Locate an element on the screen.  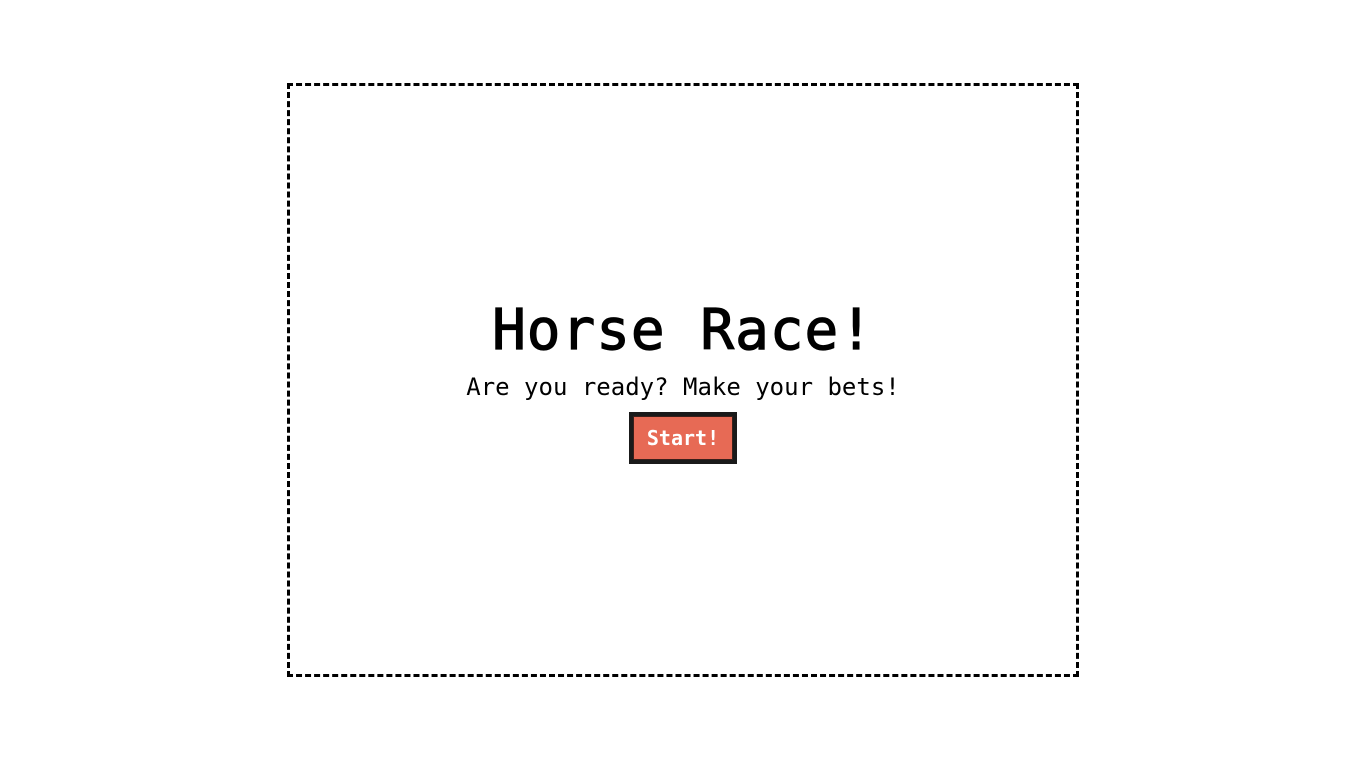
start-button: Start! is located at coordinates (683, 438).